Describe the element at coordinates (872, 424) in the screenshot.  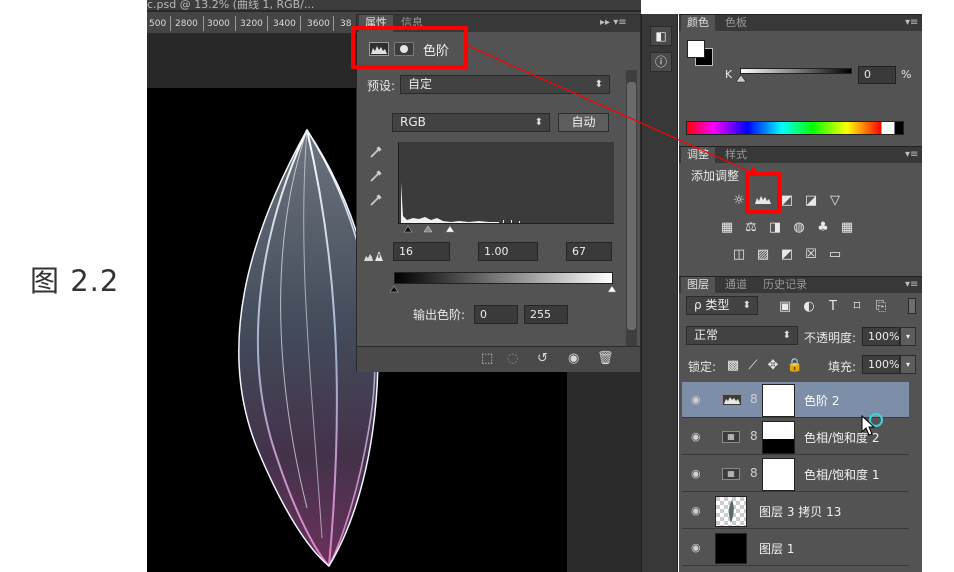
I see `mouse-pointer-icon` at that location.